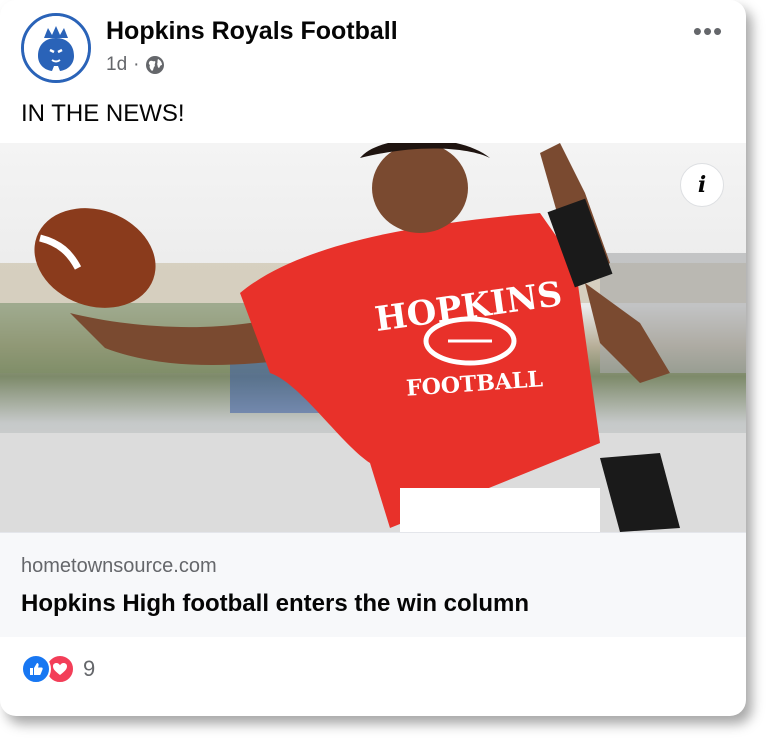  Describe the element at coordinates (702, 185) in the screenshot. I see `info-button: i` at that location.